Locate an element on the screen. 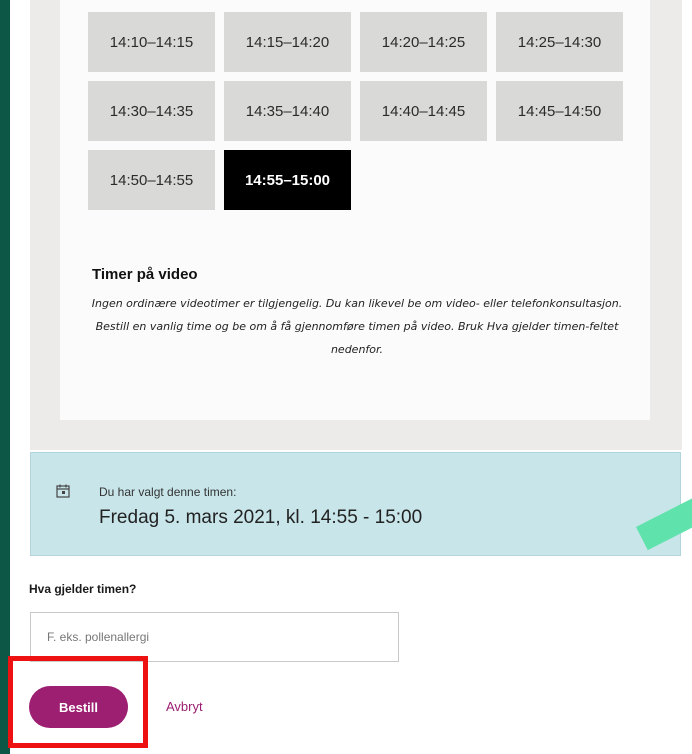 The image size is (692, 754). selected-appointment-label: Du har valgt denne timen: is located at coordinates (168, 492).